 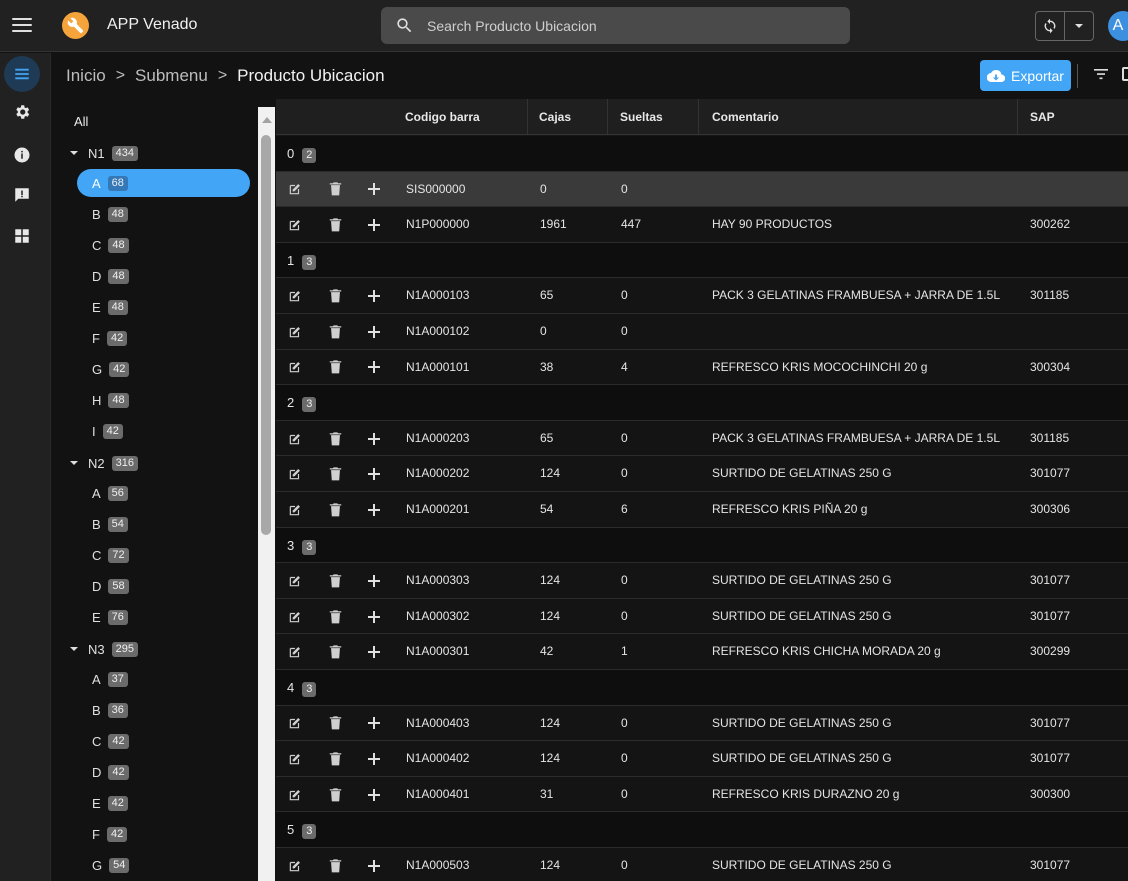 I want to click on tree-item-n1-g: G 42, so click(x=103, y=369).